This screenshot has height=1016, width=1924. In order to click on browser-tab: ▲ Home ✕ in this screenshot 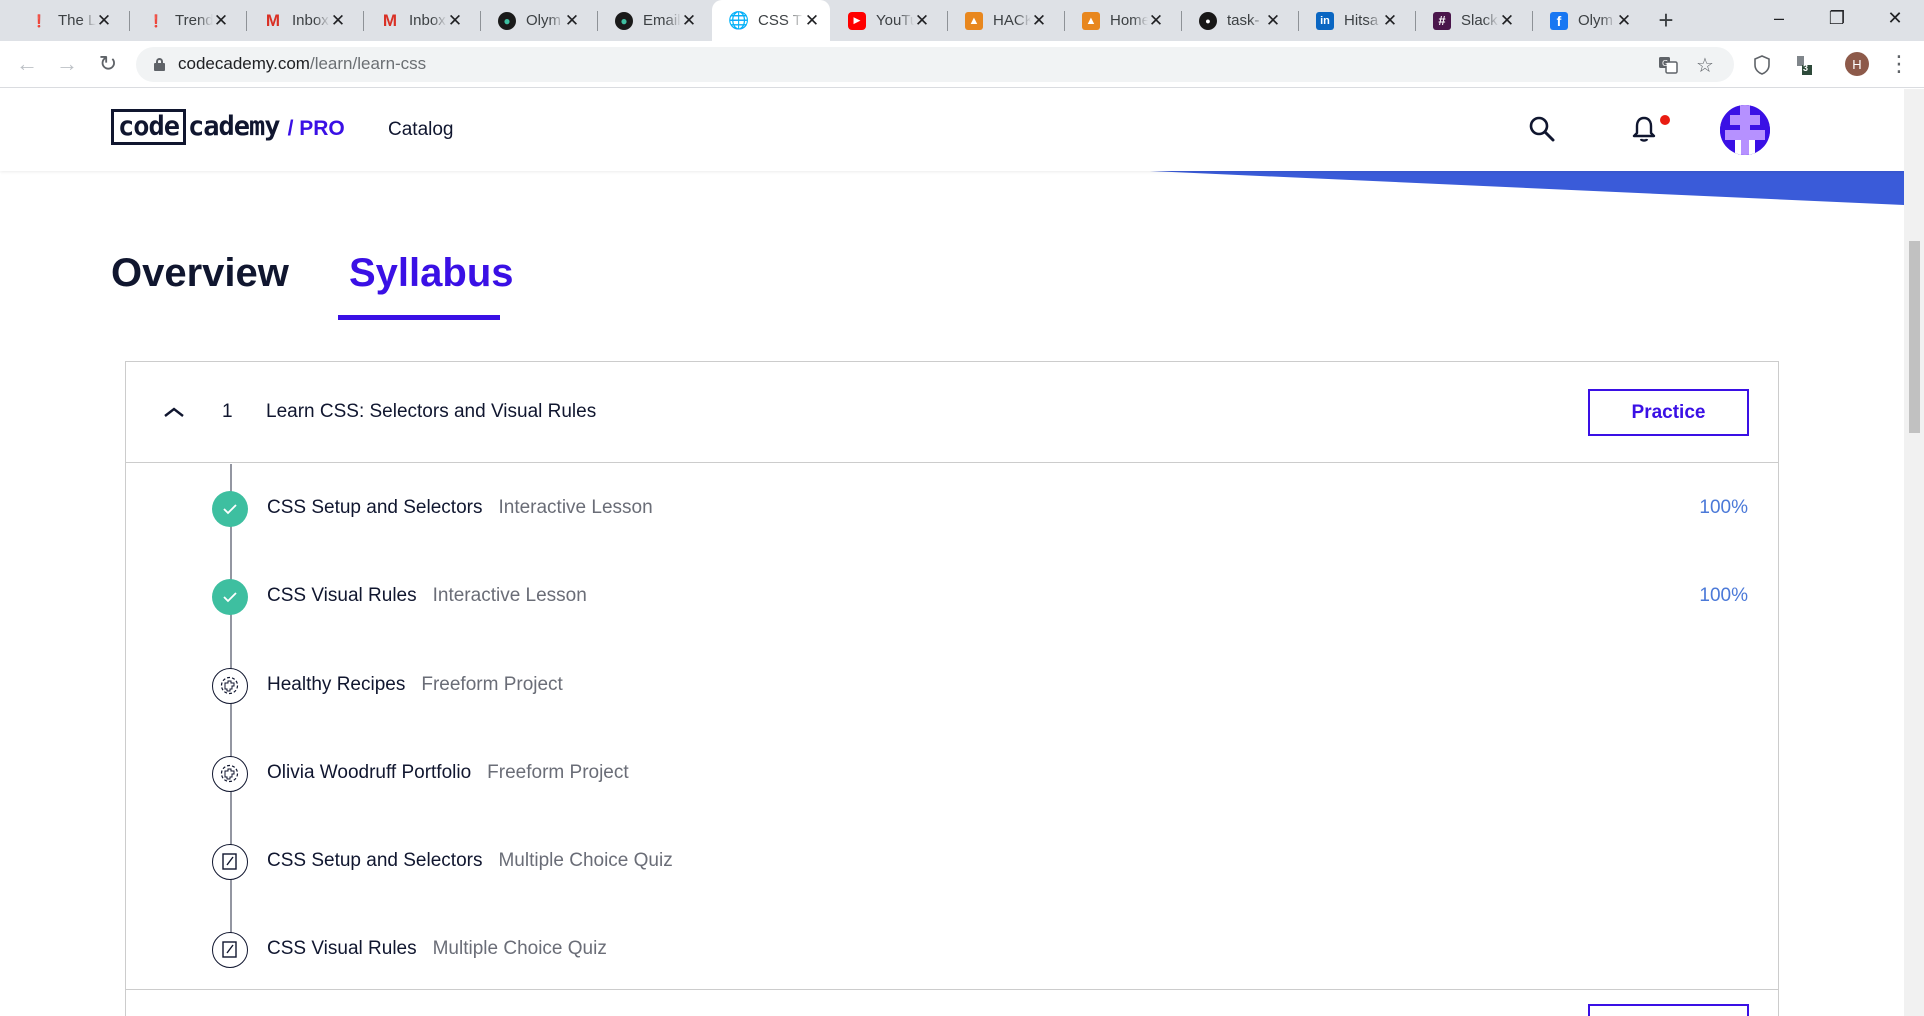, I will do `click(1119, 20)`.